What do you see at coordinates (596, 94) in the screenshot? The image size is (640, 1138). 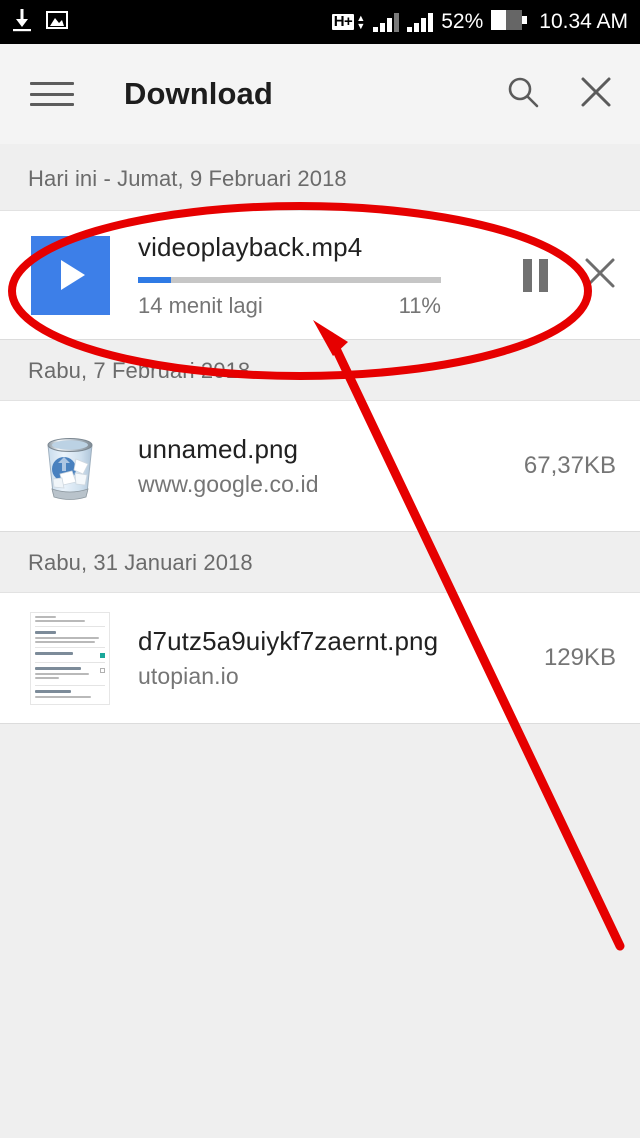 I see `close-icon` at bounding box center [596, 94].